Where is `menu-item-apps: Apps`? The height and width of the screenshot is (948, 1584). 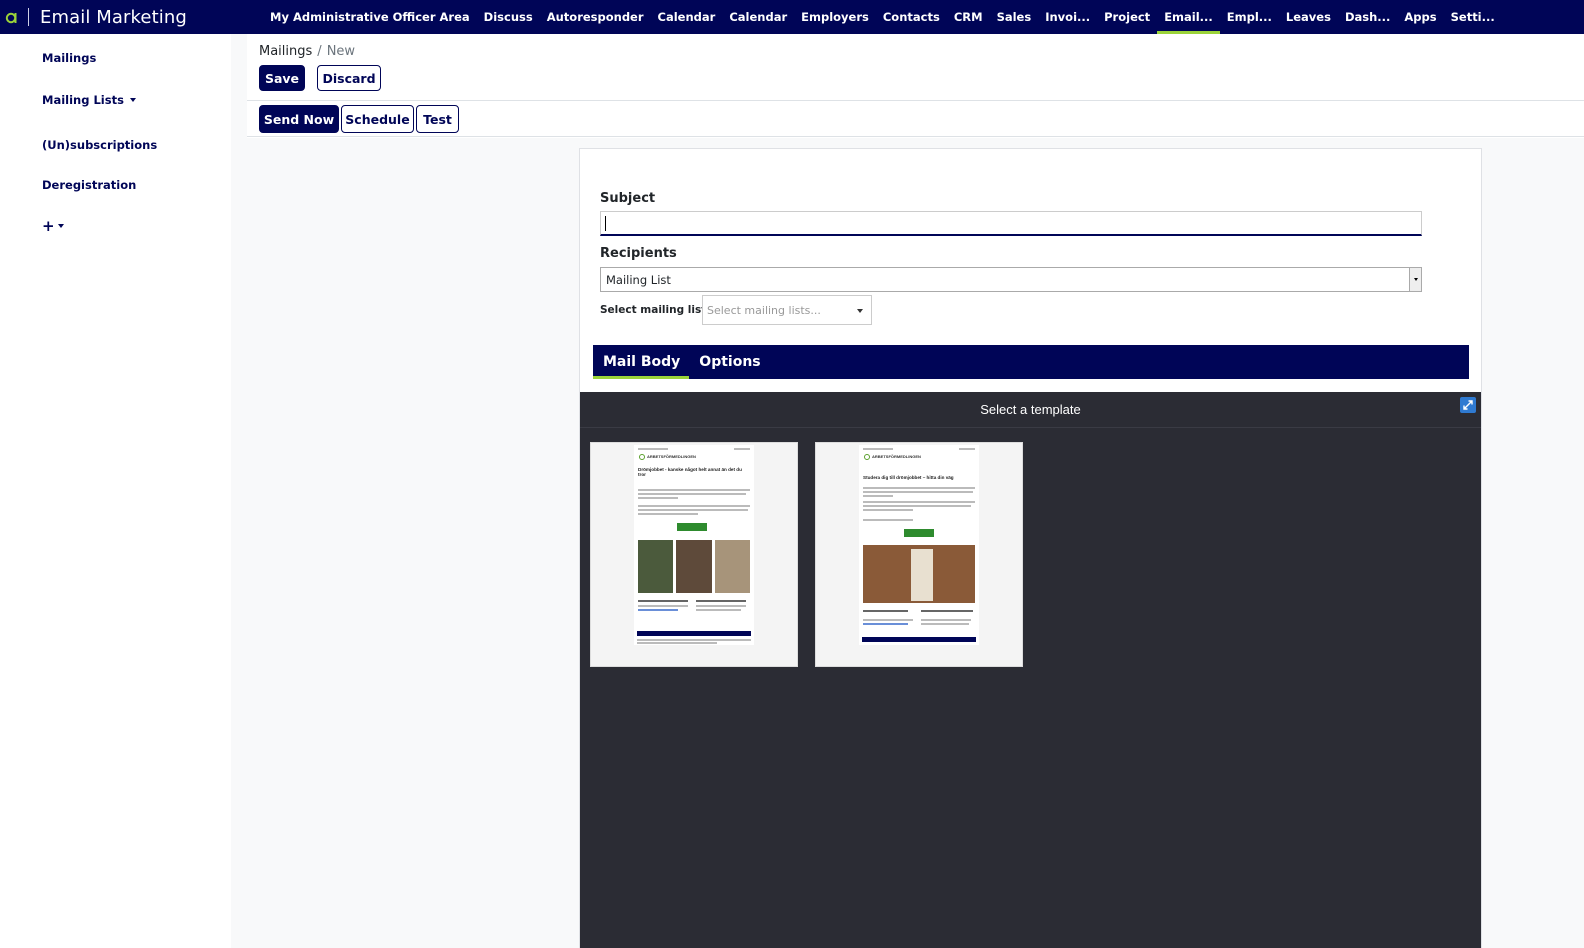
menu-item-apps: Apps is located at coordinates (1420, 17).